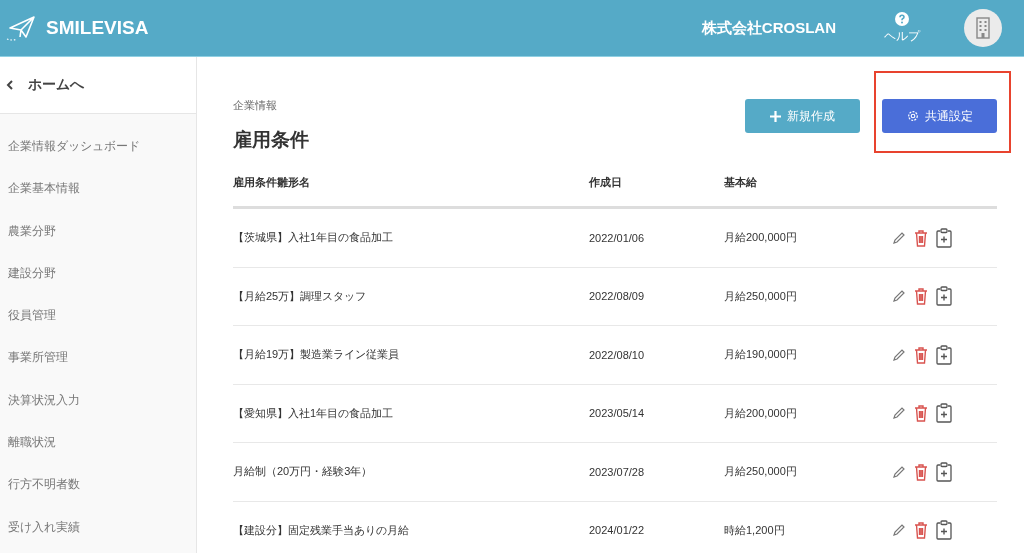 This screenshot has height=553, width=1024. Describe the element at coordinates (617, 471) in the screenshot. I see `table-cell-text: 2023/07/28` at that location.